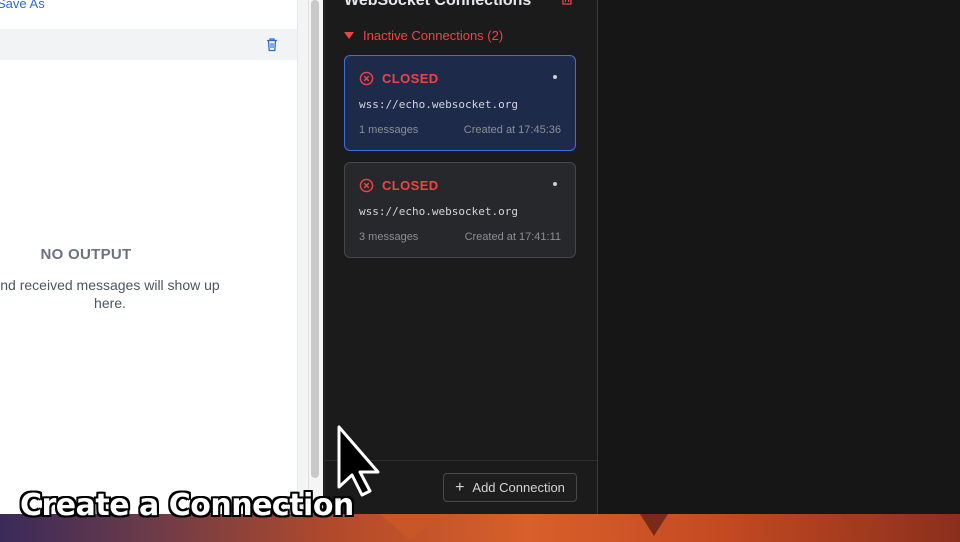  Describe the element at coordinates (389, 130) in the screenshot. I see `message-count: 1 messages` at that location.